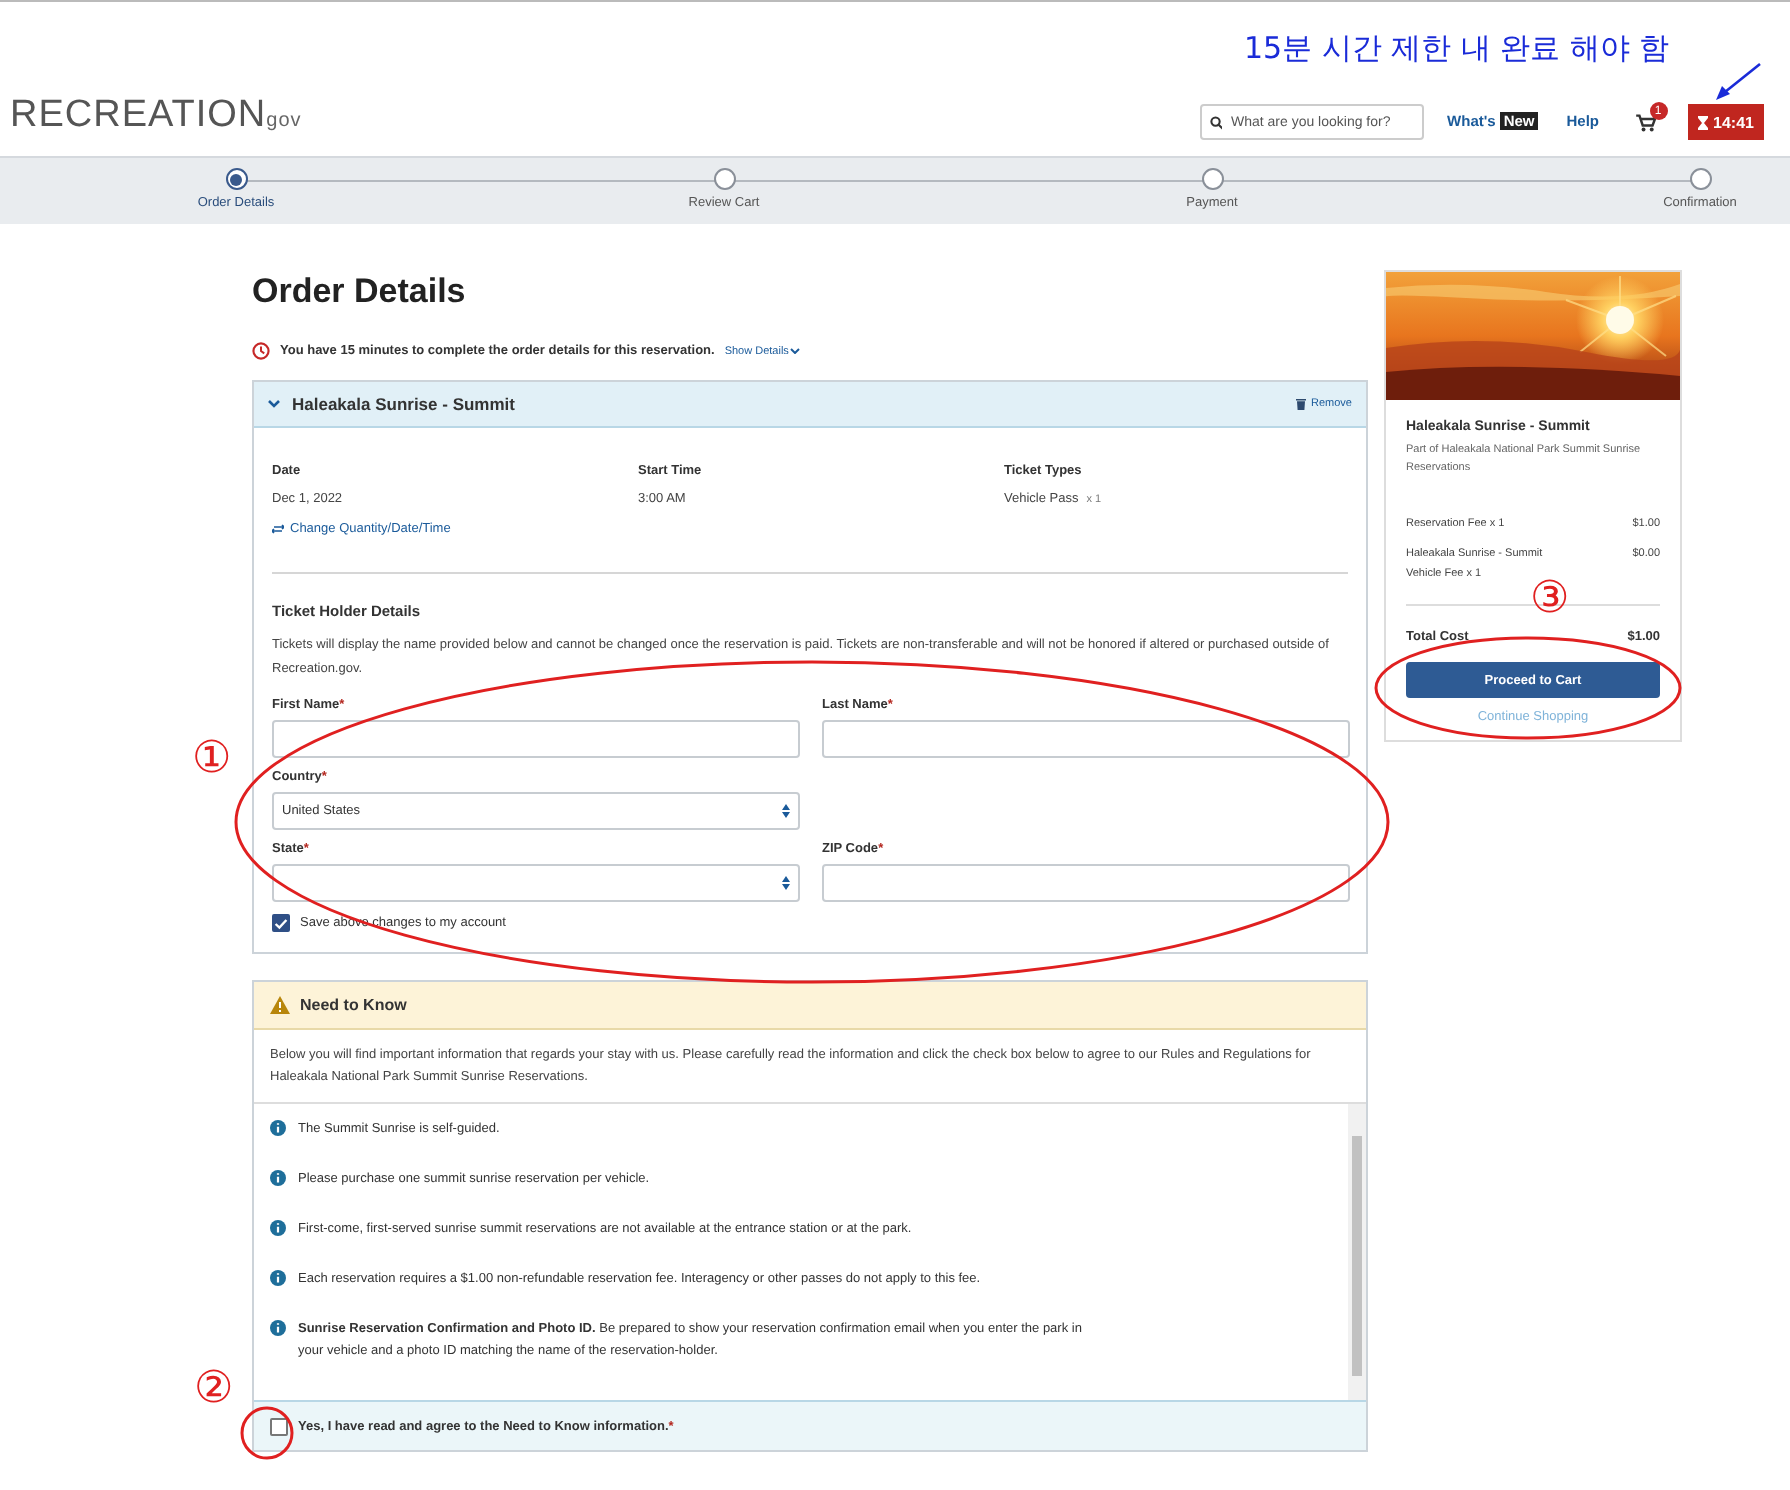  I want to click on scrollbar, so click(1357, 1252).